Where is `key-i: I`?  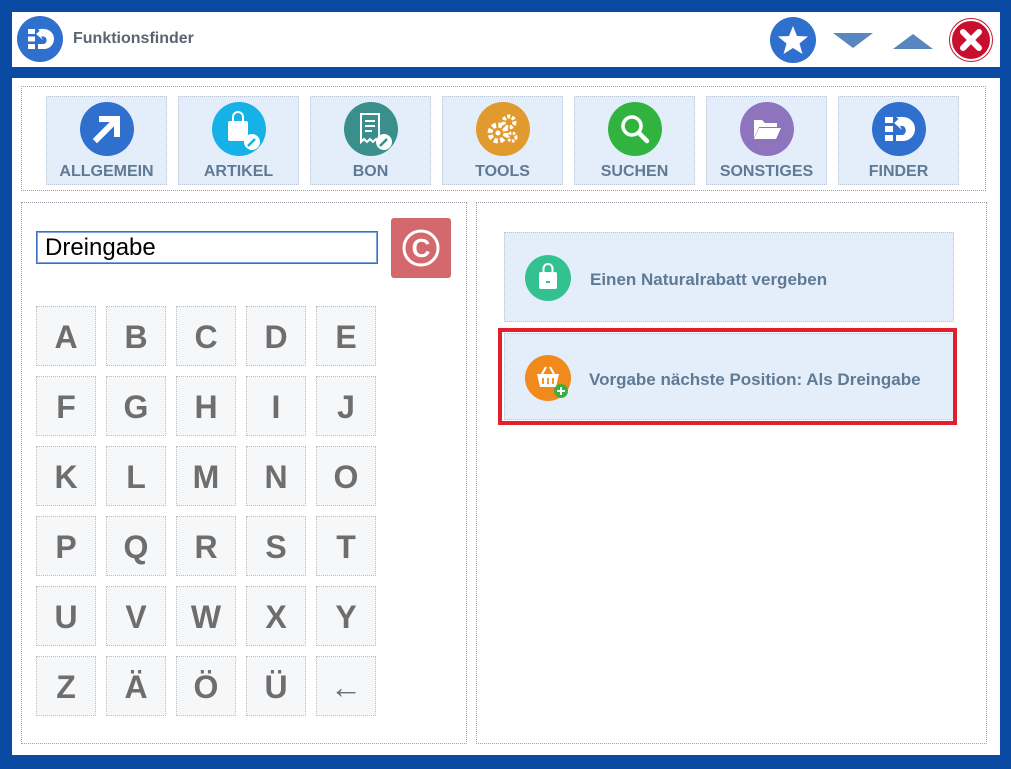
key-i: I is located at coordinates (276, 406).